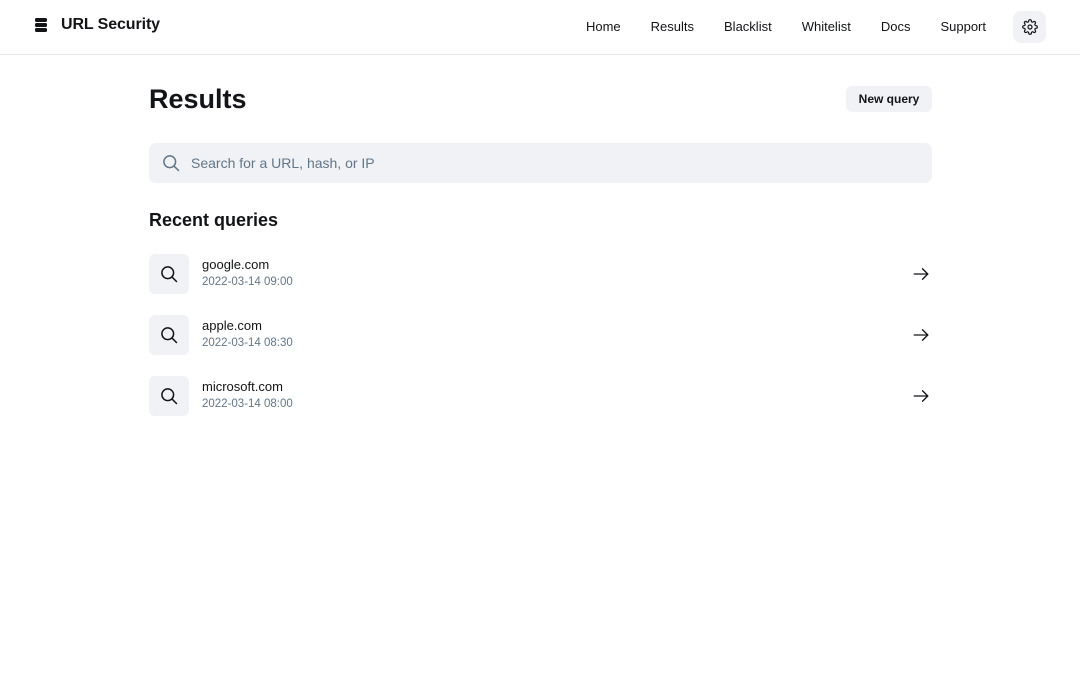  Describe the element at coordinates (561, 163) in the screenshot. I see `search-input` at that location.